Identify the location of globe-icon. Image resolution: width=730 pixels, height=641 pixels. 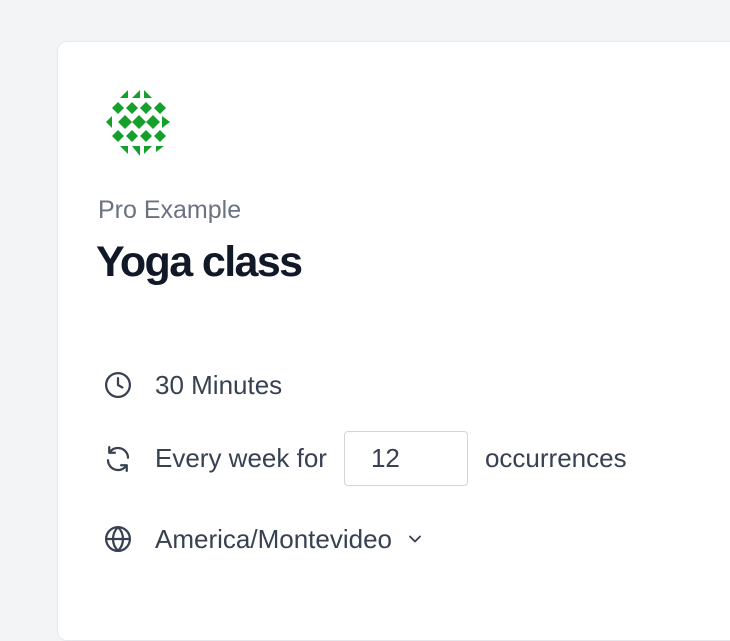
(118, 539).